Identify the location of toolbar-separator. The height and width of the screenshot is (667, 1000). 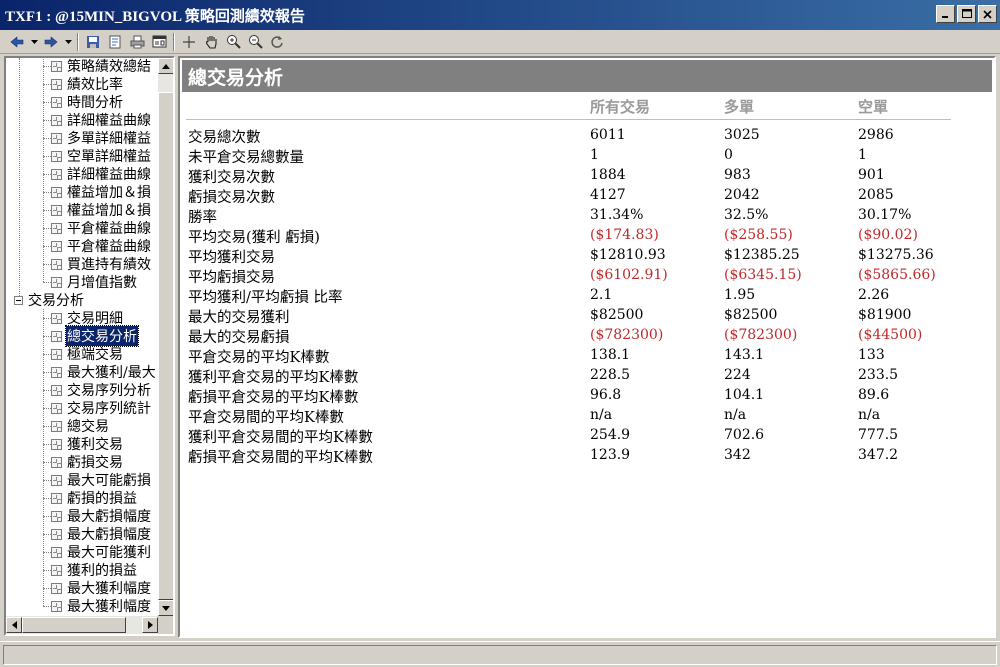
(174, 41).